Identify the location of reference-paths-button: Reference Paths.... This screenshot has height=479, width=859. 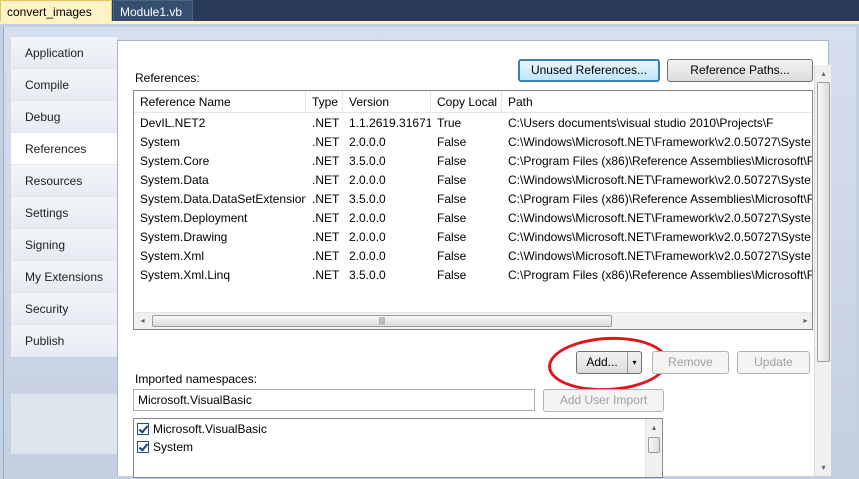
(740, 70).